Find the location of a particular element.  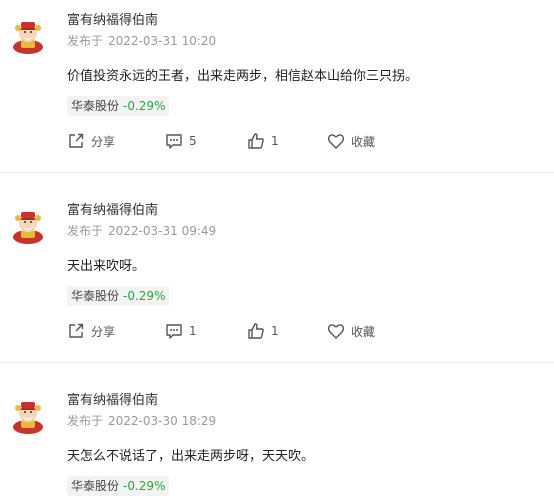

comment-button: 1 is located at coordinates (181, 331).